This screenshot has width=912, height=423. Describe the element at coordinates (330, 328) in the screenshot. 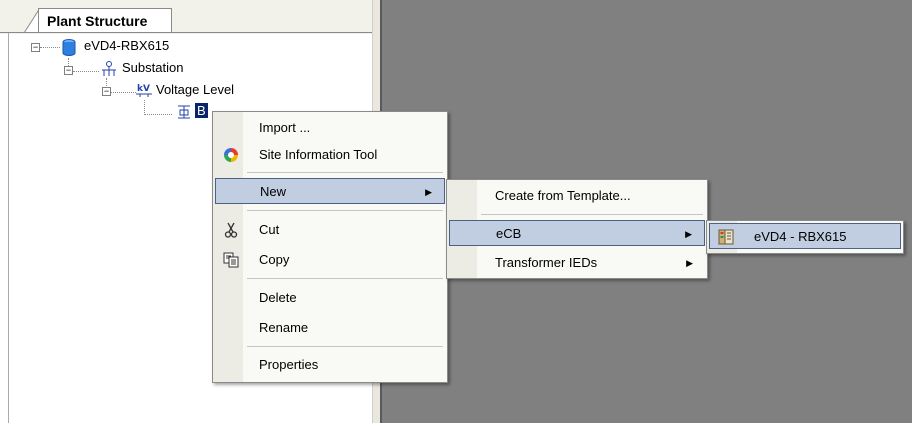

I see `menu-item-rename: Rename` at that location.